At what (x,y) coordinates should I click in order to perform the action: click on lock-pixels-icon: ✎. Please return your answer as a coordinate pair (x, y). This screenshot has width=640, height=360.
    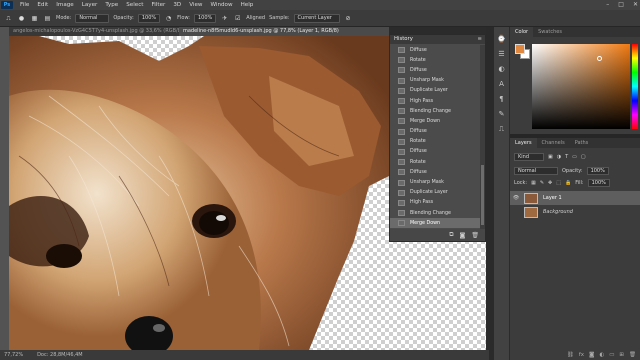
    Looking at the image, I should click on (542, 183).